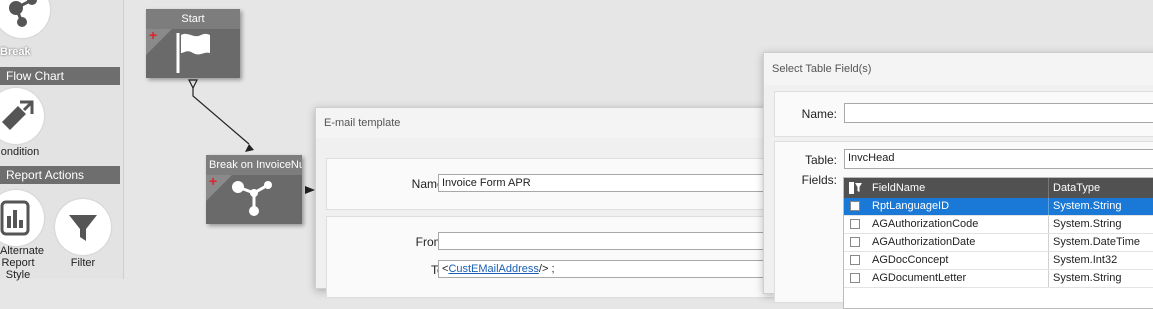 The image size is (1153, 309). What do you see at coordinates (60, 76) in the screenshot?
I see `flow-chart-section-header: Flow Chart` at bounding box center [60, 76].